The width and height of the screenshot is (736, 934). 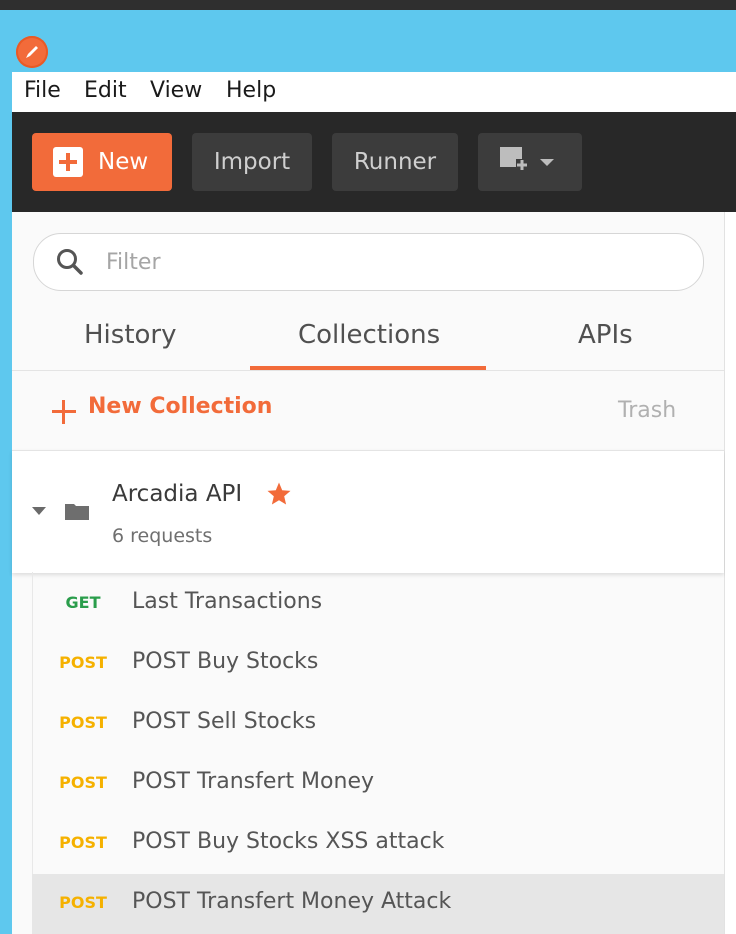 What do you see at coordinates (368, 370) in the screenshot?
I see `tabs-divider` at bounding box center [368, 370].